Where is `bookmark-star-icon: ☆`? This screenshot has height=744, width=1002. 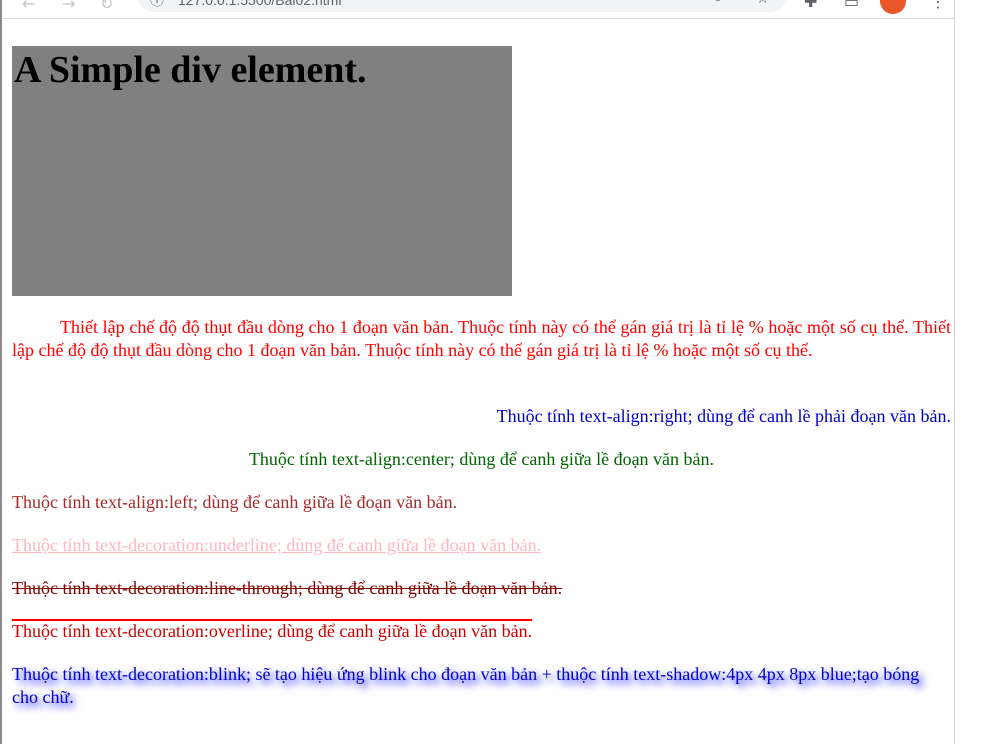 bookmark-star-icon: ☆ is located at coordinates (762, 3).